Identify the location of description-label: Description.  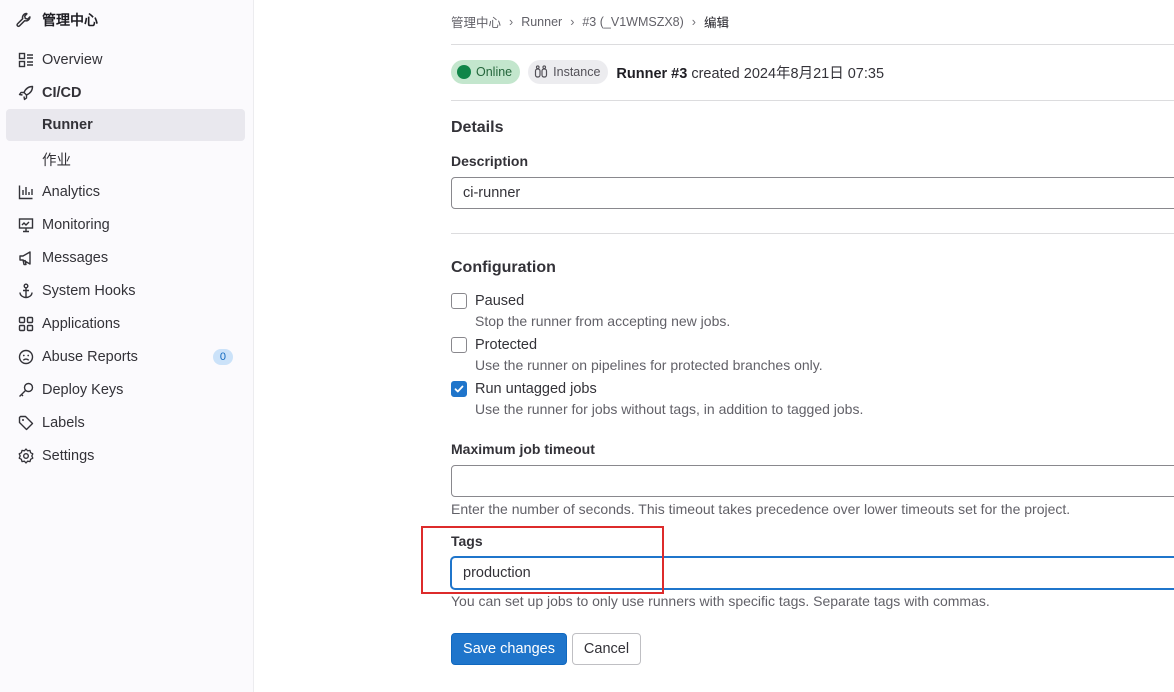
(490, 161).